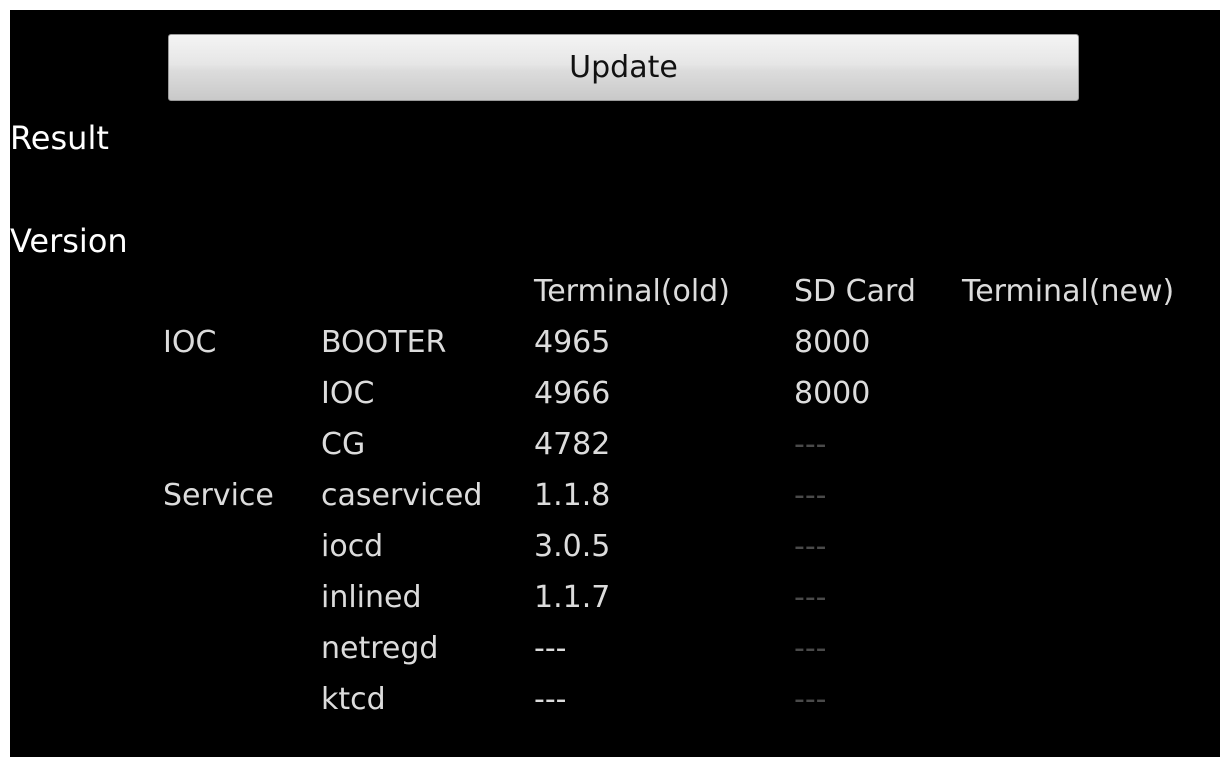 The image size is (1220, 757). I want to click on row-name: caserviced, so click(402, 495).